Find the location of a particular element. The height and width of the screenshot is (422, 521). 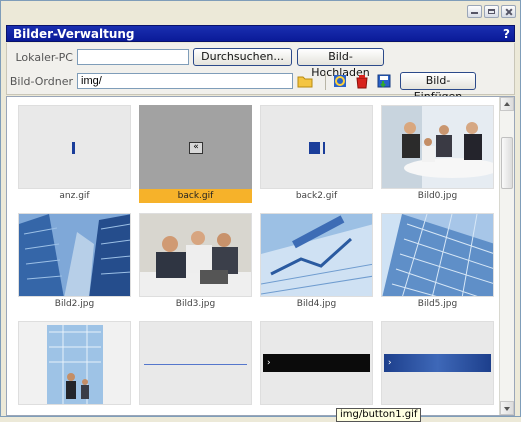

double-chevron-left-icon: « is located at coordinates (196, 148).